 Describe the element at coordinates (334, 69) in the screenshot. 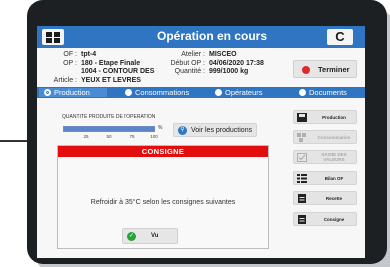

I see `terminer-label: Terminer` at that location.